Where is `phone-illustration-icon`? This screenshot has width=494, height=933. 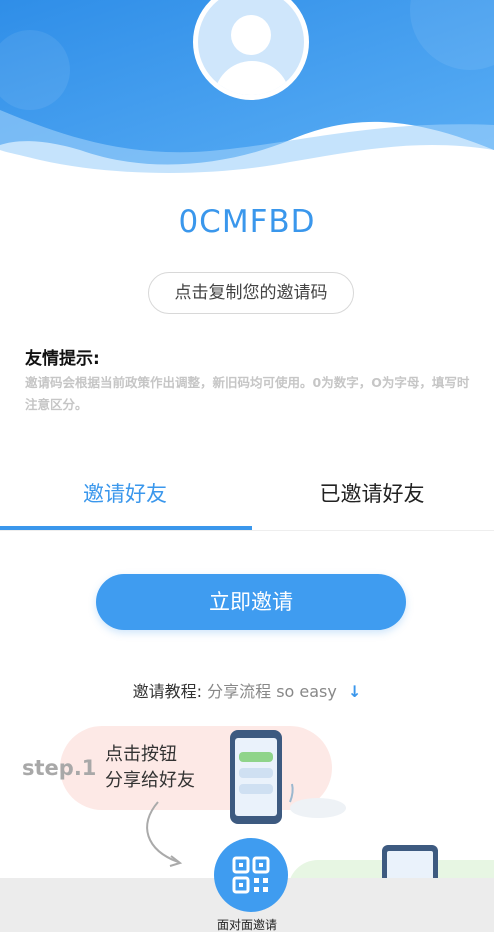 phone-illustration-icon is located at coordinates (288, 777).